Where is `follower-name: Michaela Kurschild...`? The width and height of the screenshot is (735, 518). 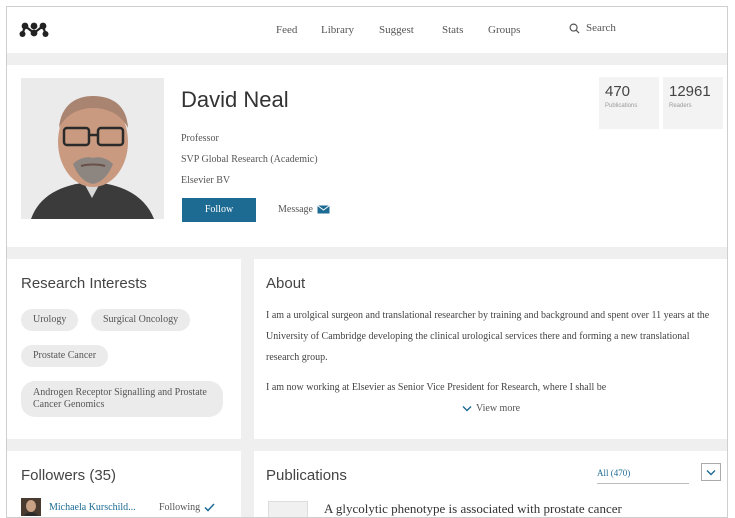
follower-name: Michaela Kurschild... is located at coordinates (101, 507).